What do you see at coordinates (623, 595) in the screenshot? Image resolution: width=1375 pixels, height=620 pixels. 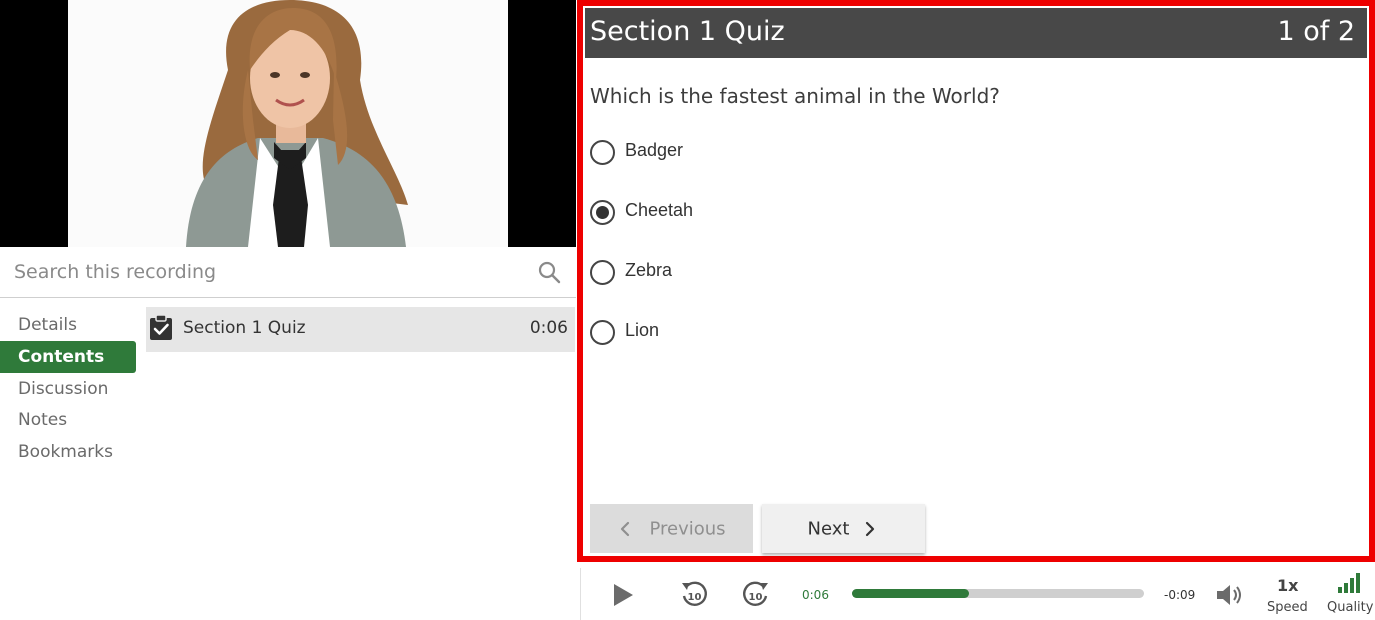 I see `play-icon` at bounding box center [623, 595].